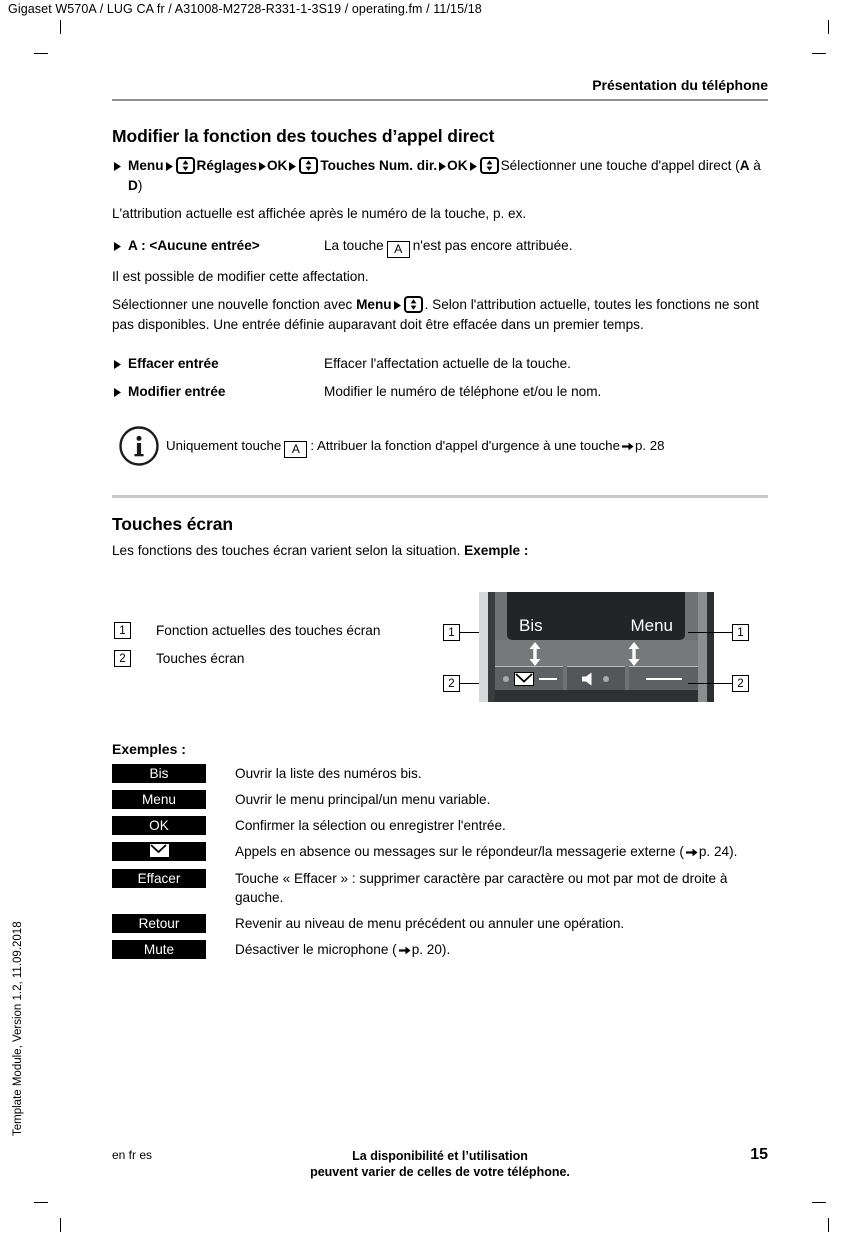 The image size is (856, 1233). Describe the element at coordinates (680, 85) in the screenshot. I see `running-header: Présentation du téléphone` at that location.